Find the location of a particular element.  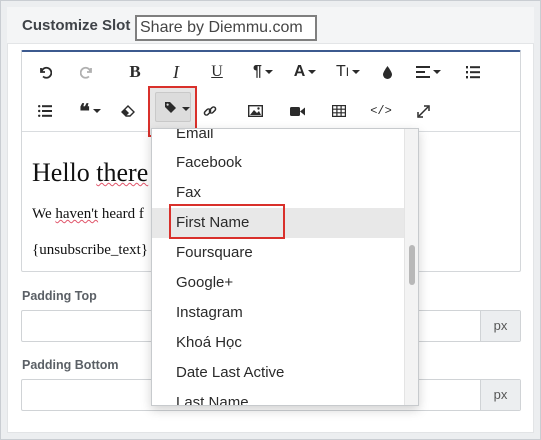

padding-bottom-unit: px is located at coordinates (500, 395).